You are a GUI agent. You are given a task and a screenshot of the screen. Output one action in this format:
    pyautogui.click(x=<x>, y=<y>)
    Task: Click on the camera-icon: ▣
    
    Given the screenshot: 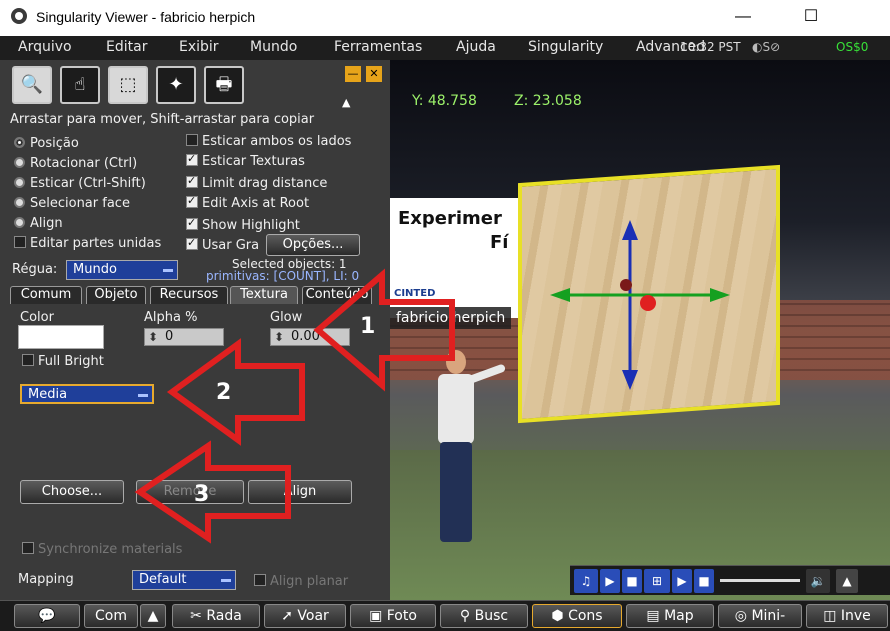 What is the action you would take?
    pyautogui.click(x=378, y=616)
    